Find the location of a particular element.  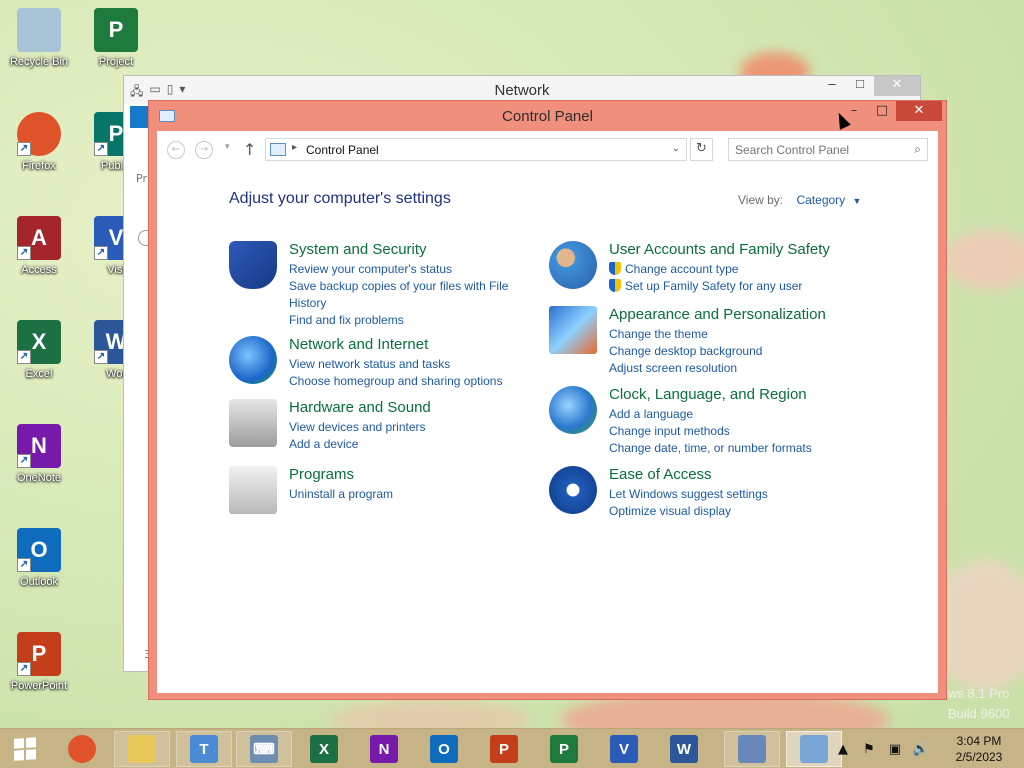

category-link-text: Change account type is located at coordinates (681, 269).